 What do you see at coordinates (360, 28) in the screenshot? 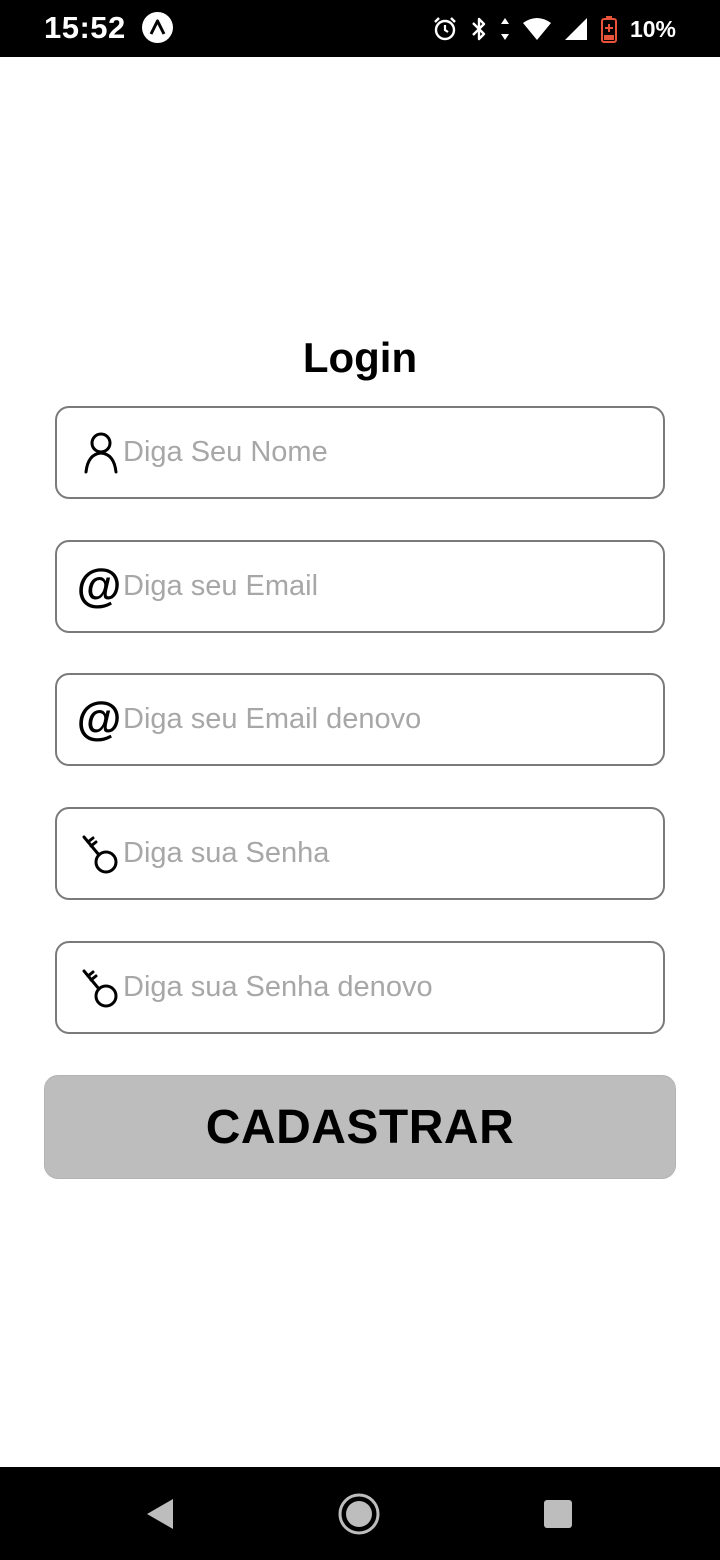
I see `status-bar: 15:52 10%` at bounding box center [360, 28].